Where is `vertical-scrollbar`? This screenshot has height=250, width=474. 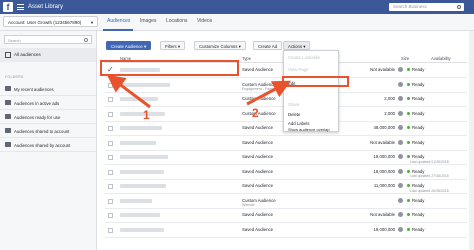 vertical-scrollbar is located at coordinates (471, 140).